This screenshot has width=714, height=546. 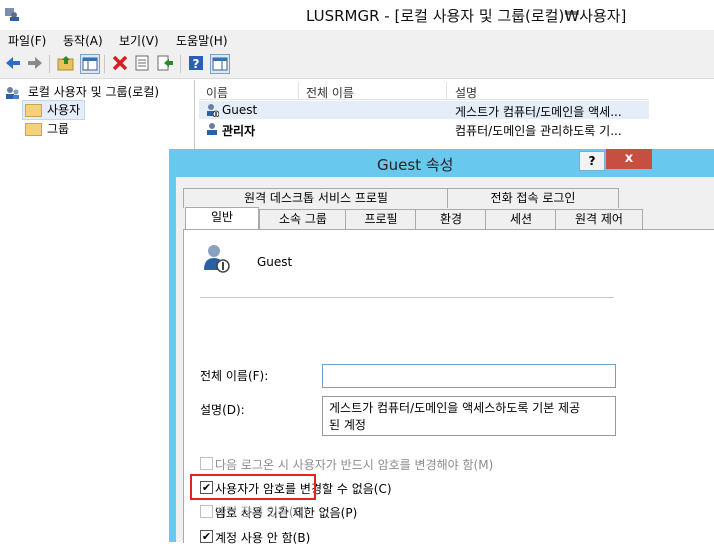 I want to click on tab-general: 일반, so click(x=222, y=218).